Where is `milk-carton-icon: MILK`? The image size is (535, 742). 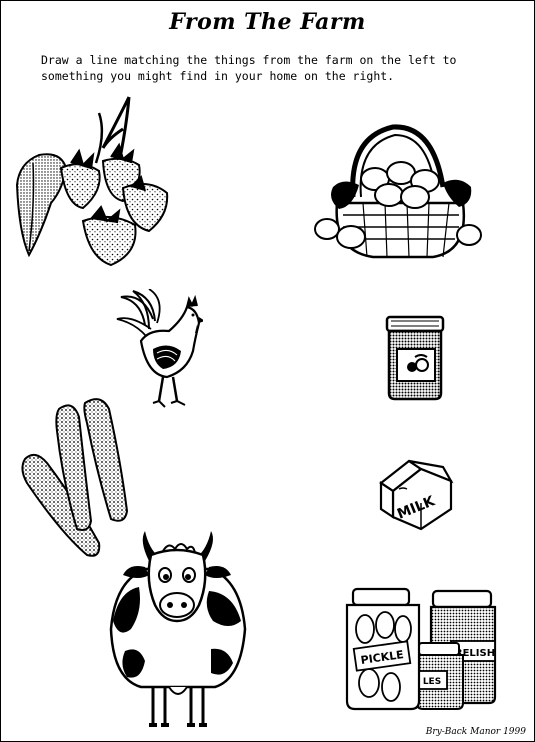 milk-carton-icon: MILK is located at coordinates (414, 494).